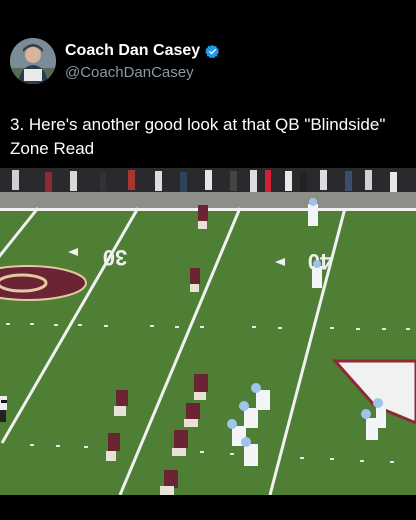  I want to click on referee, so click(3, 409).